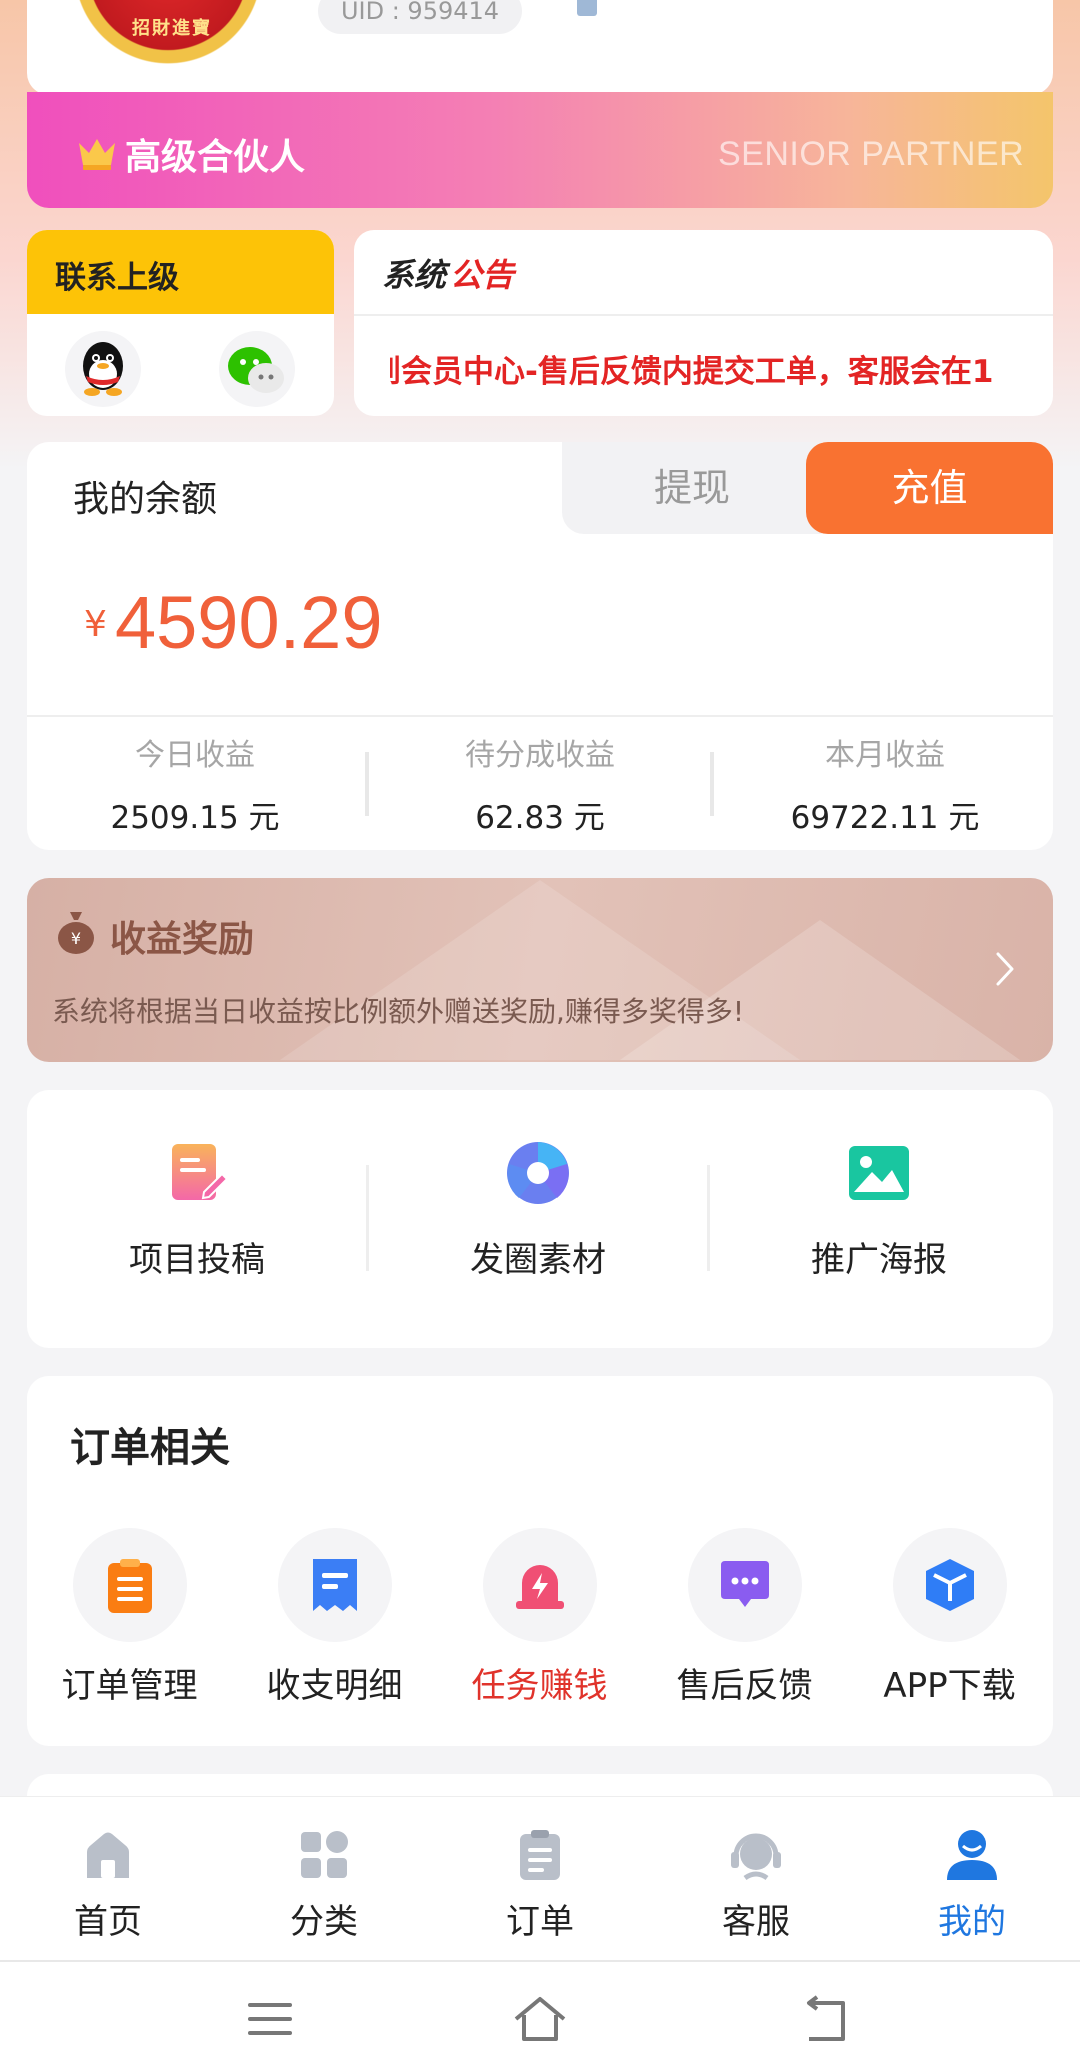  I want to click on stat-value: 2509.15 元, so click(195, 818).